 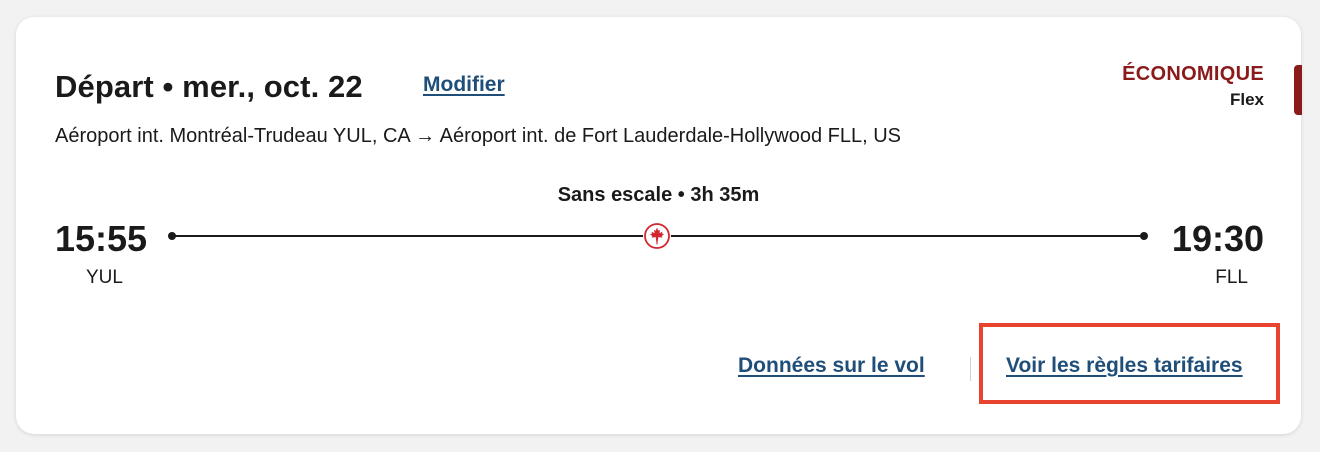 I want to click on arrival-code: FLL, so click(x=1231, y=277).